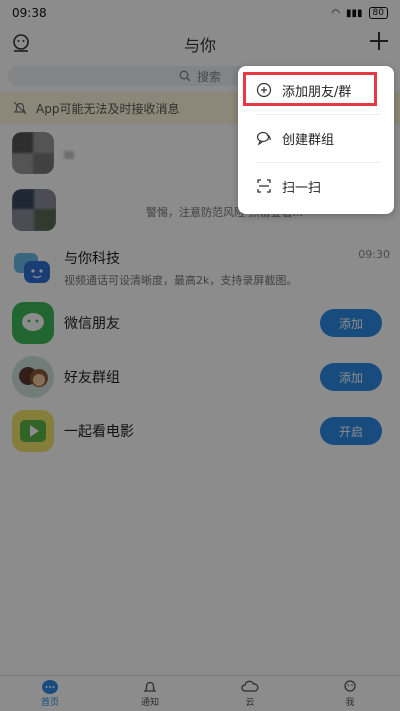 This screenshot has height=711, width=400. What do you see at coordinates (263, 138) in the screenshot?
I see `group-chat-icon` at bounding box center [263, 138].